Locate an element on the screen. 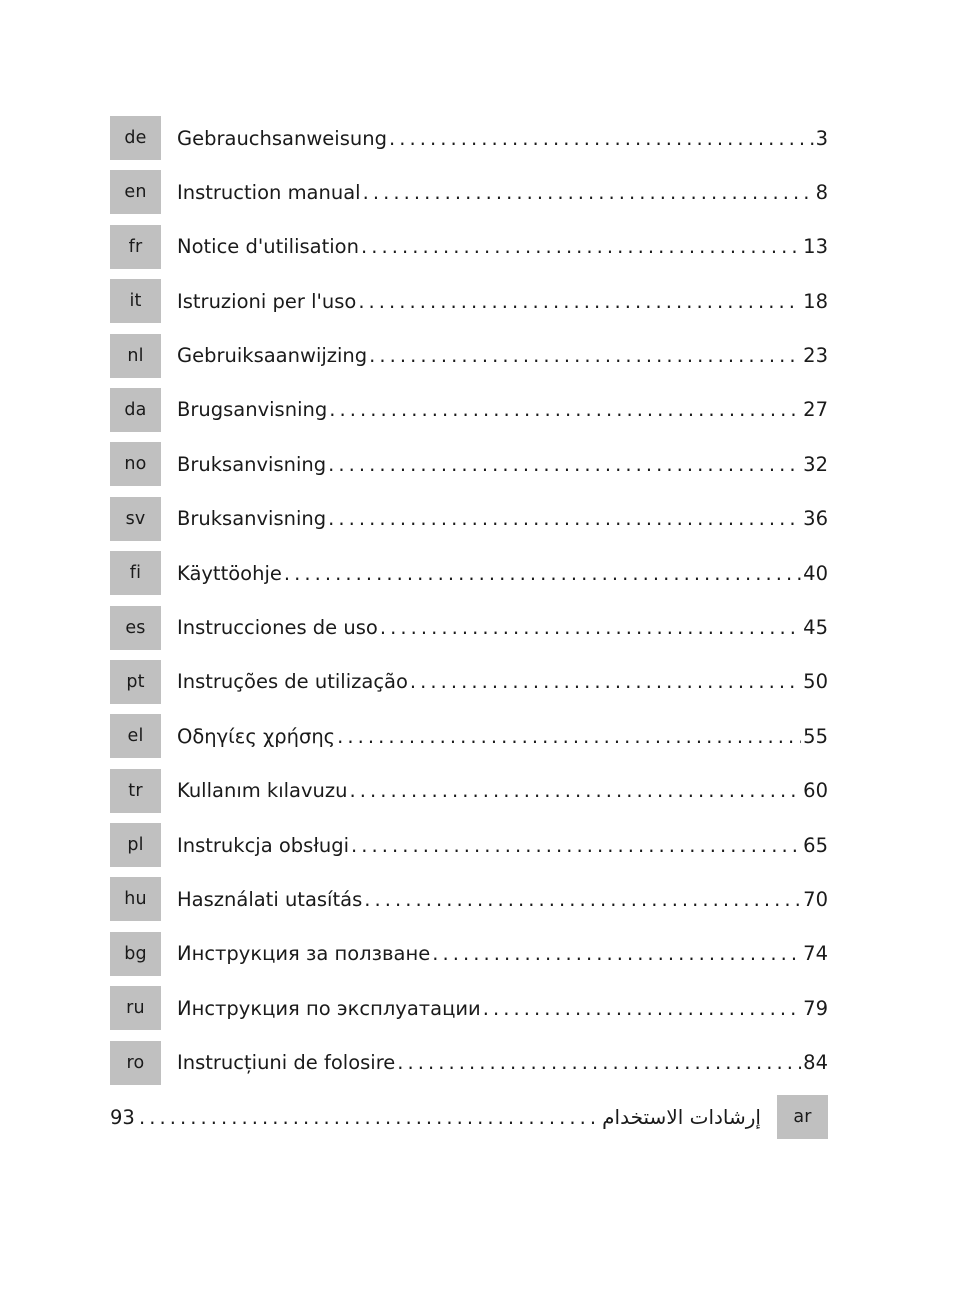 Image resolution: width=954 pixels, height=1305 pixels. toc-page-number: 93 is located at coordinates (122, 1118).